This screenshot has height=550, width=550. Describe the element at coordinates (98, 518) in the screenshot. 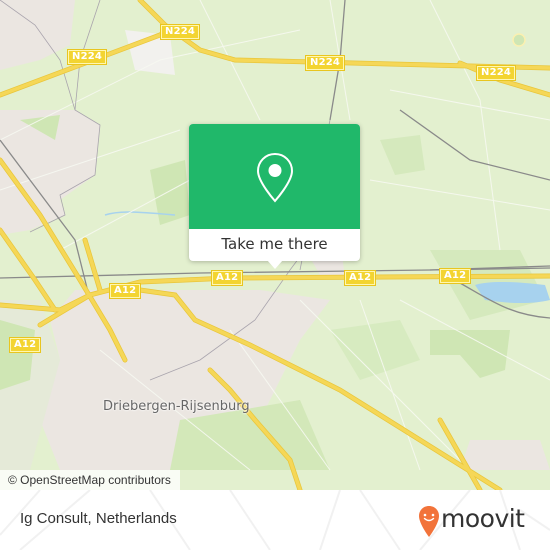

I see `place-name: Ig Consult, Netherlands` at that location.